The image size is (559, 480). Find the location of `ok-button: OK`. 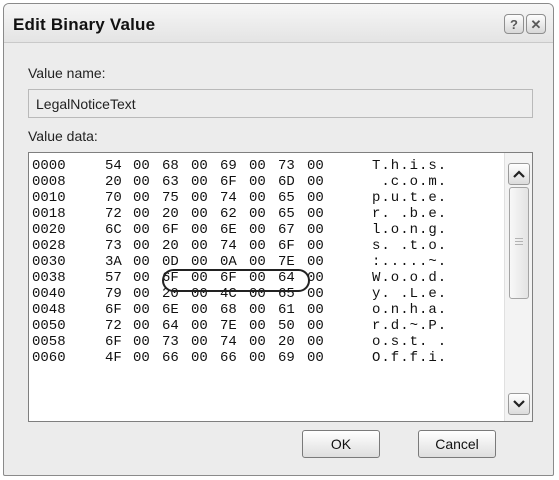

ok-button: OK is located at coordinates (341, 444).